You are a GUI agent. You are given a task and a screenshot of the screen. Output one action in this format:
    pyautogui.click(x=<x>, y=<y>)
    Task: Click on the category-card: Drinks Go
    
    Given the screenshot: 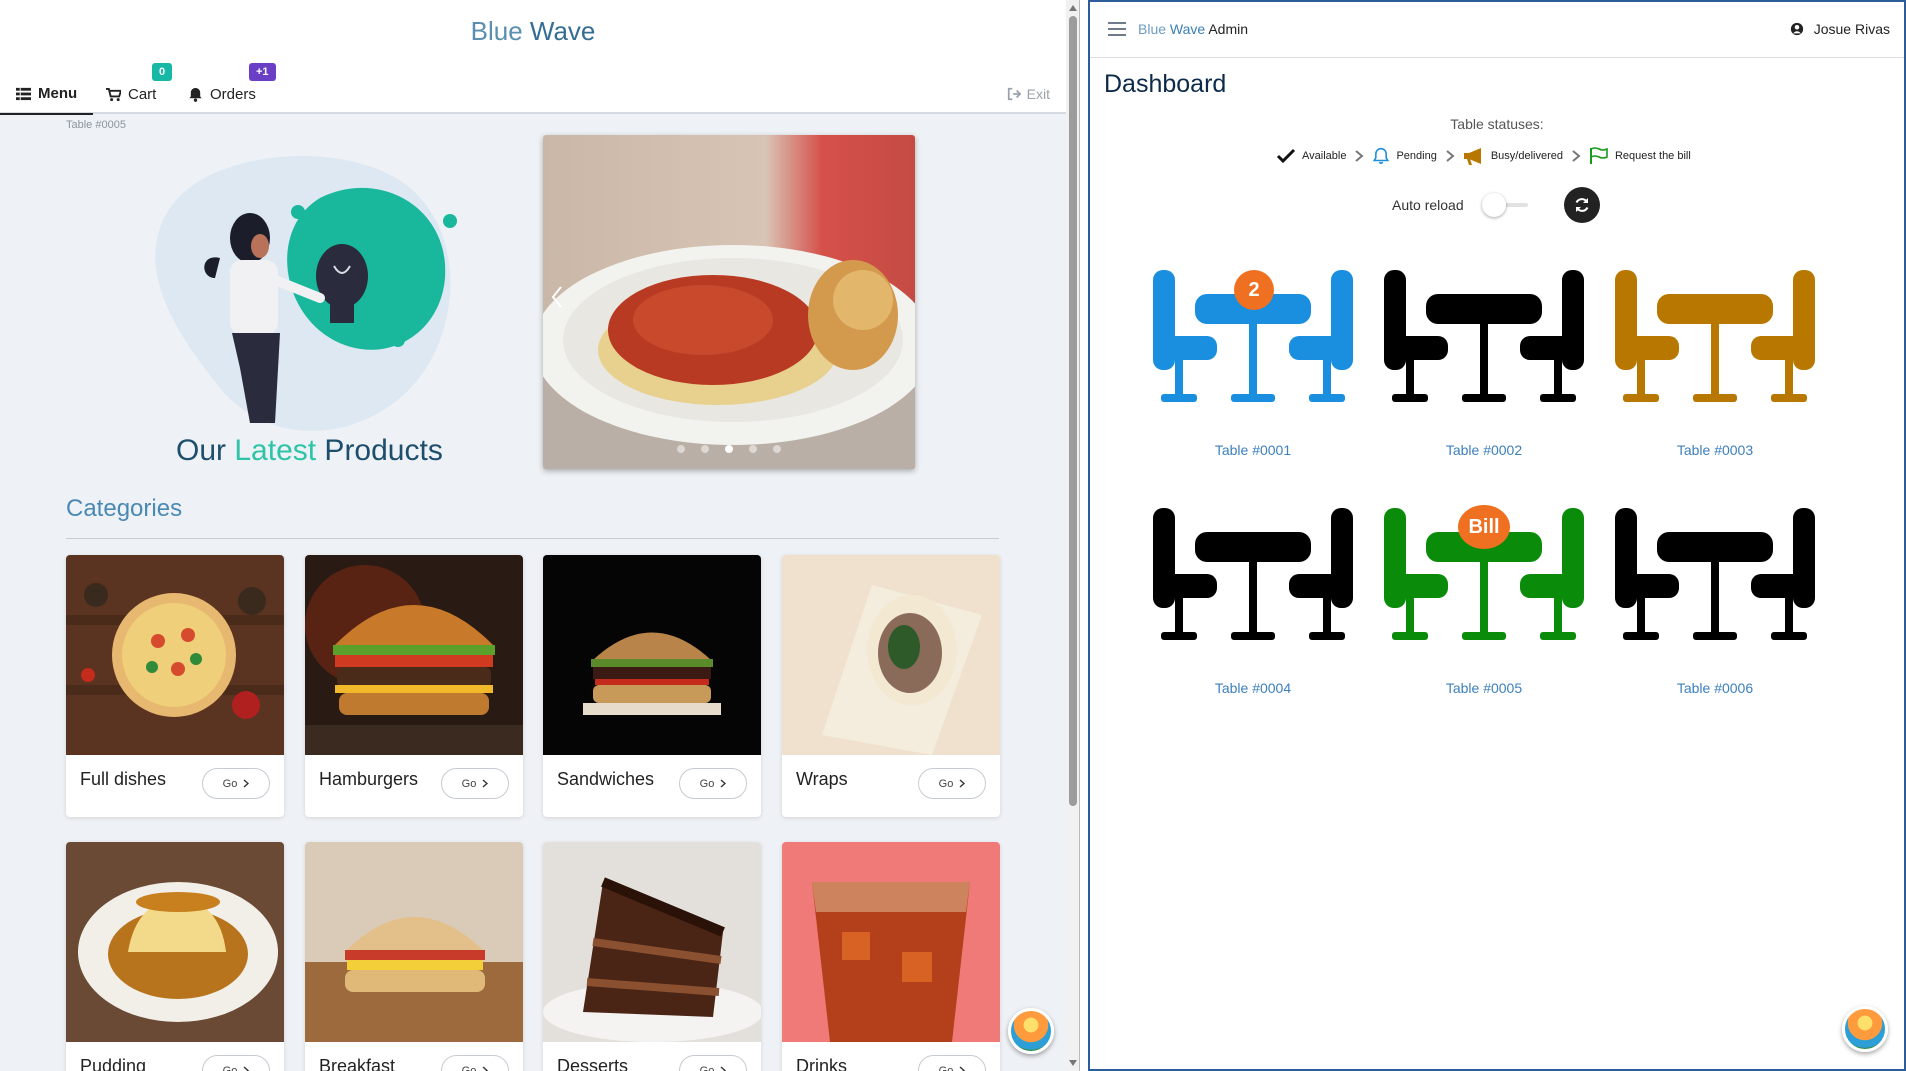 What is the action you would take?
    pyautogui.click(x=891, y=956)
    